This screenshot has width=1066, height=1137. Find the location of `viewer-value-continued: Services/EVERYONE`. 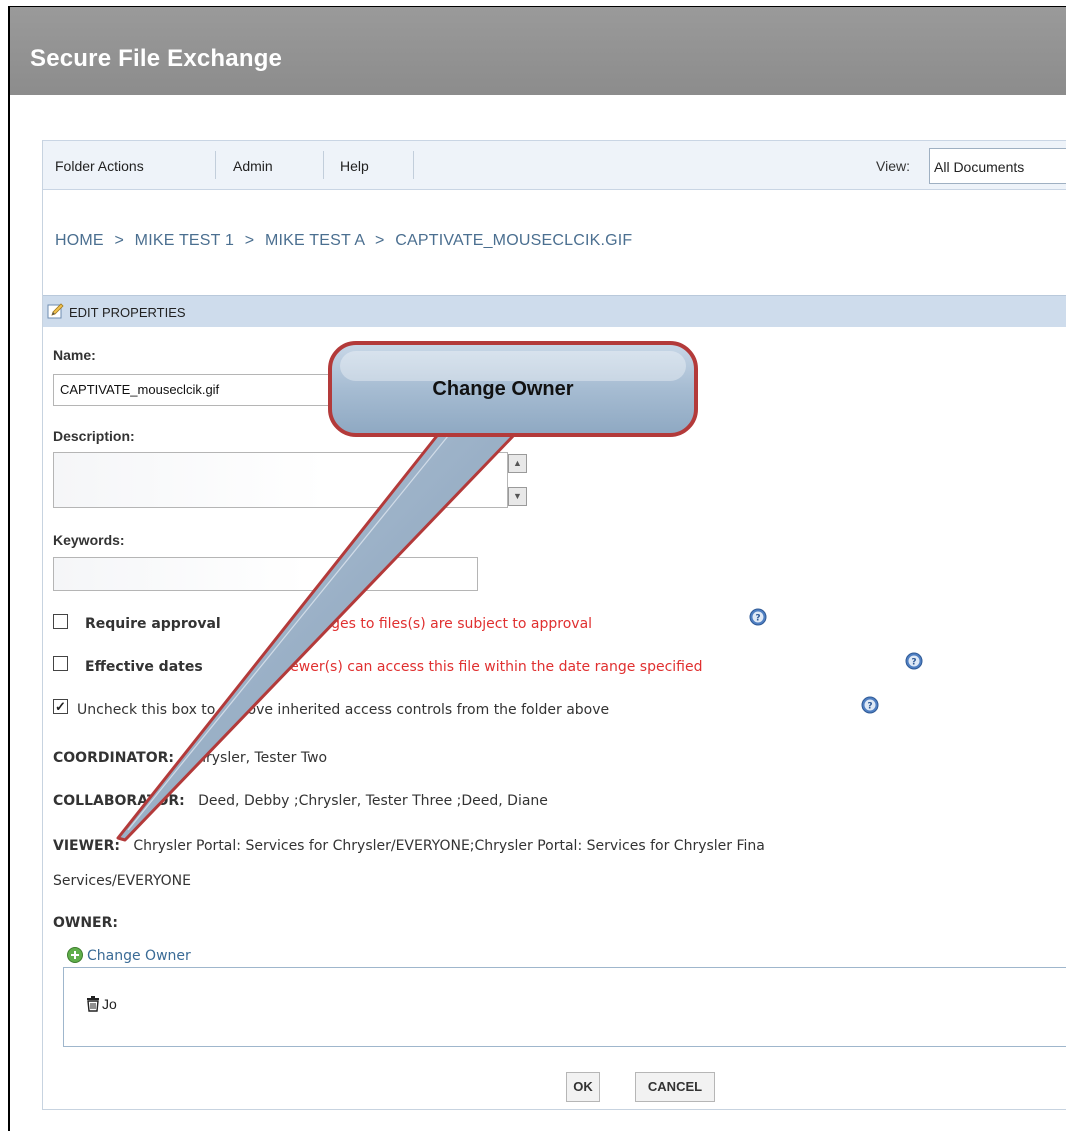

viewer-value-continued: Services/EVERYONE is located at coordinates (122, 881).